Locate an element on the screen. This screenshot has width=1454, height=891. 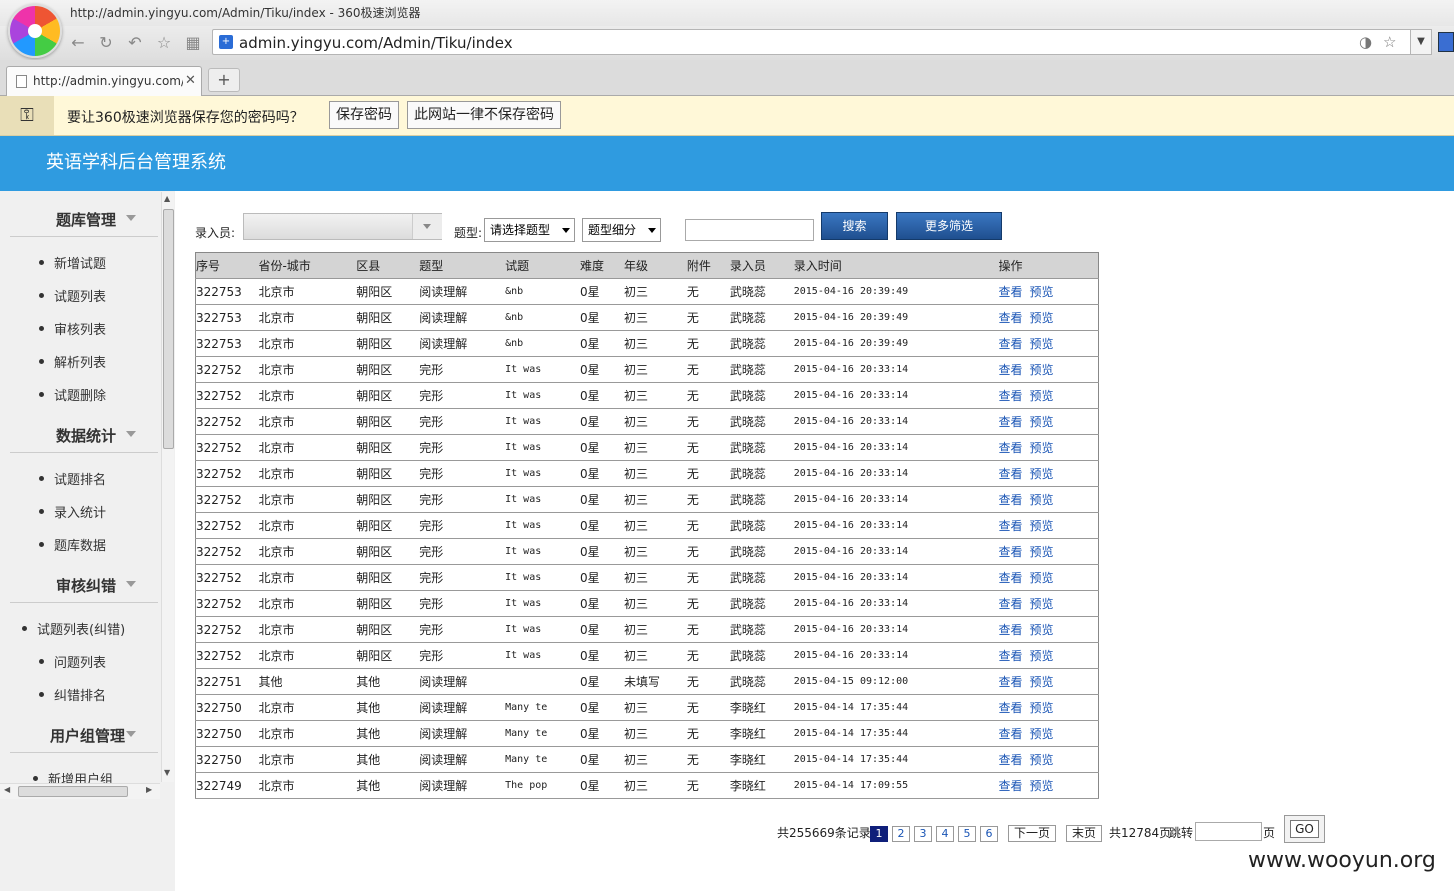
extension-icon is located at coordinates (1446, 42).